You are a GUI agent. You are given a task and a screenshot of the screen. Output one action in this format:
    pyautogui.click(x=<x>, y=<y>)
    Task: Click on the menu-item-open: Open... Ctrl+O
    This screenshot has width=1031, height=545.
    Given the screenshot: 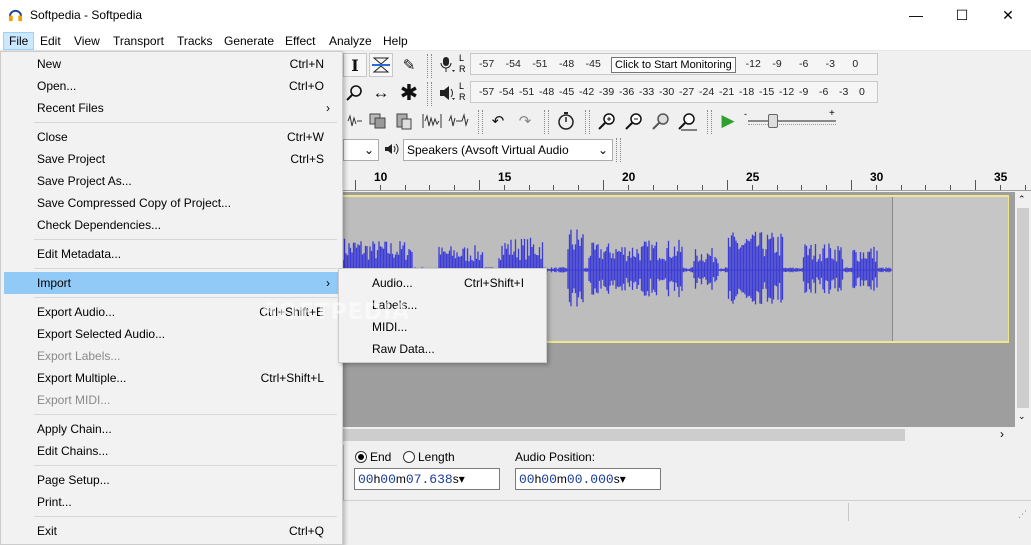 What is the action you would take?
    pyautogui.click(x=172, y=86)
    